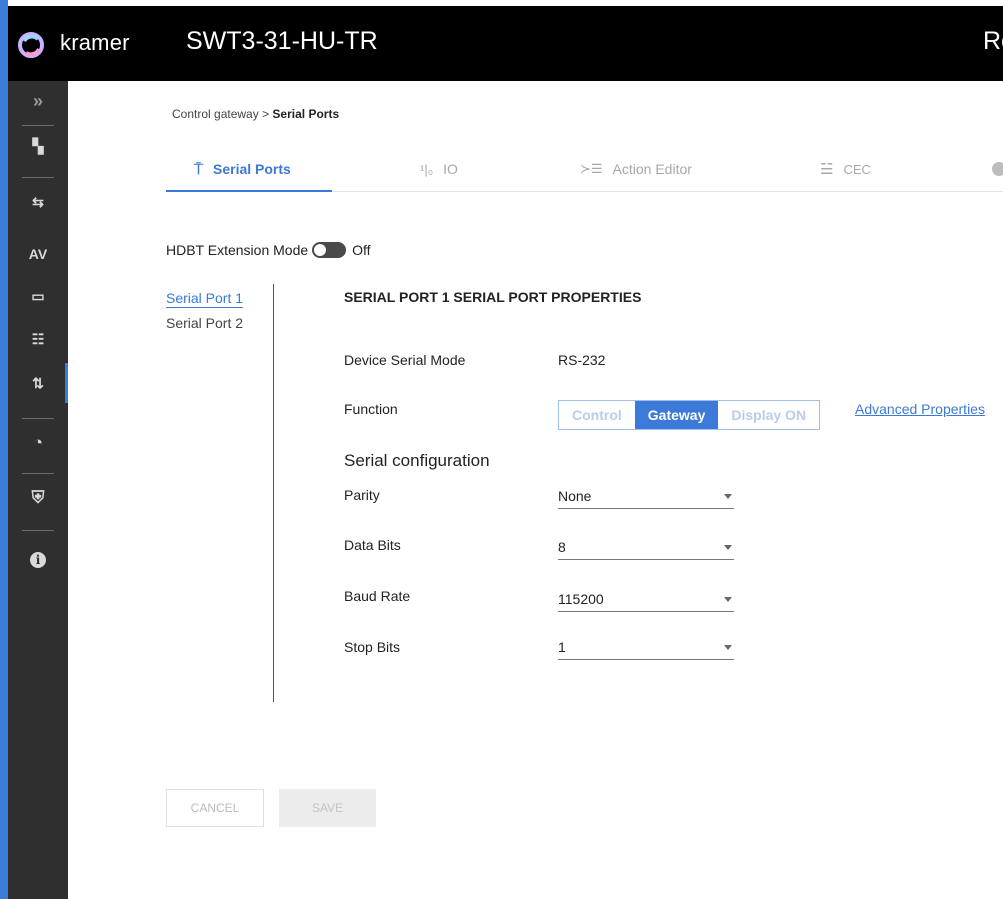 The width and height of the screenshot is (1003, 899). Describe the element at coordinates (450, 169) in the screenshot. I see `tab-label: IO` at that location.